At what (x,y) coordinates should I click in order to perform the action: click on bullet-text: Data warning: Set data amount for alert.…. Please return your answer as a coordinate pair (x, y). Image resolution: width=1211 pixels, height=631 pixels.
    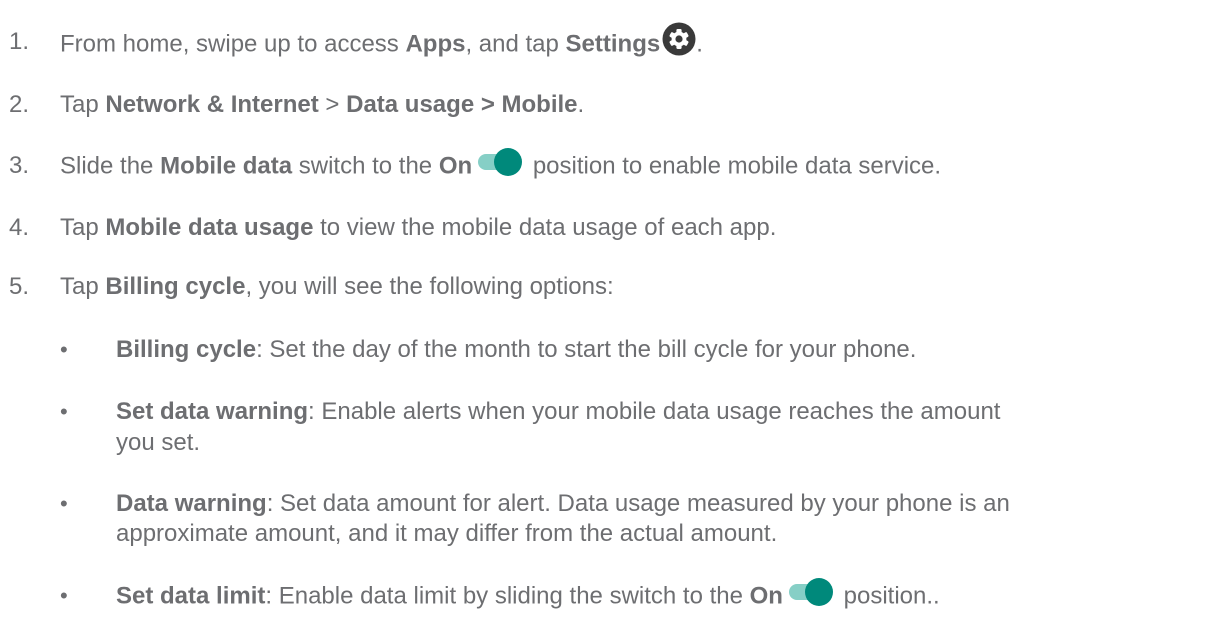
    Looking at the image, I should click on (563, 503).